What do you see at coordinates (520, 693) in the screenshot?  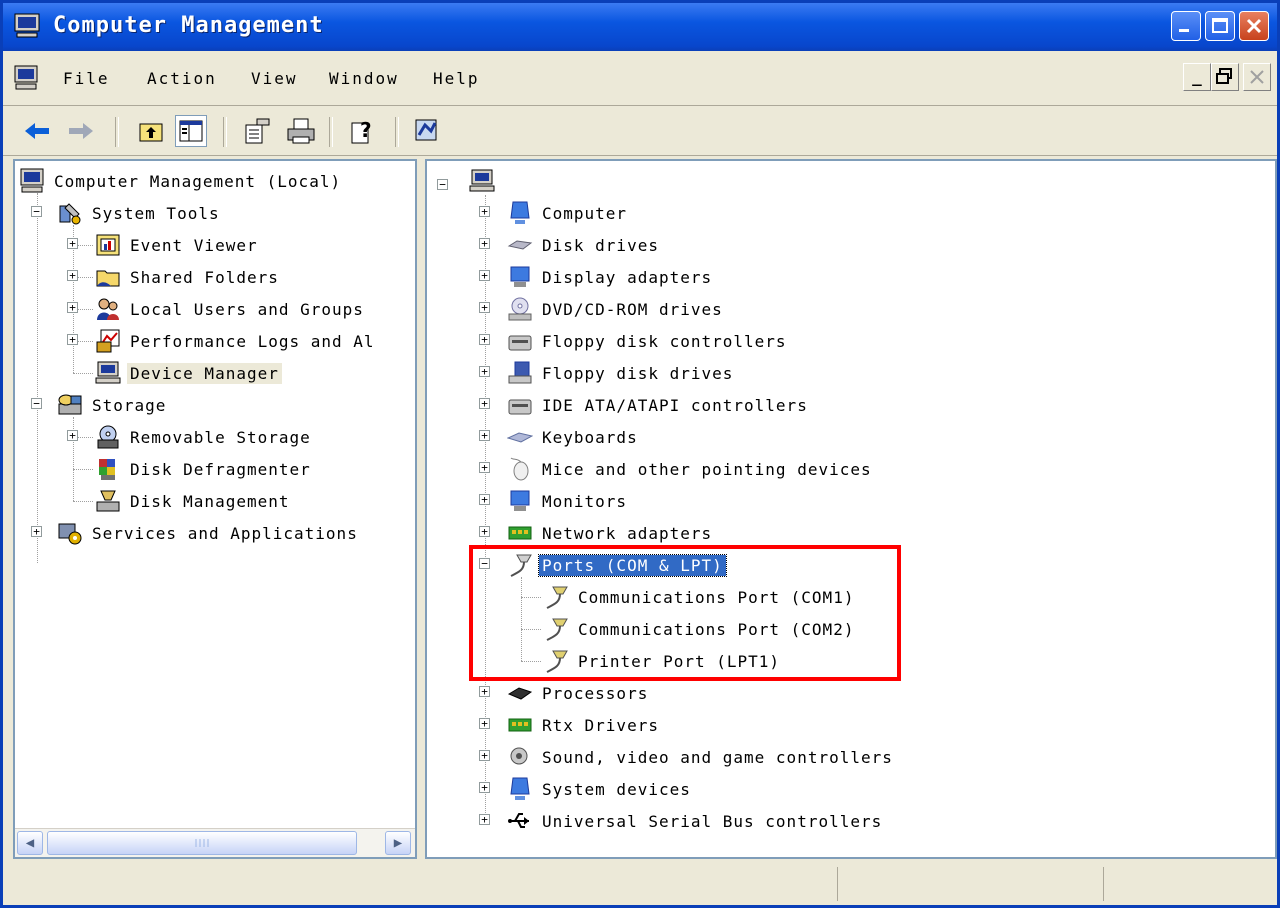 I see `processor-icon` at bounding box center [520, 693].